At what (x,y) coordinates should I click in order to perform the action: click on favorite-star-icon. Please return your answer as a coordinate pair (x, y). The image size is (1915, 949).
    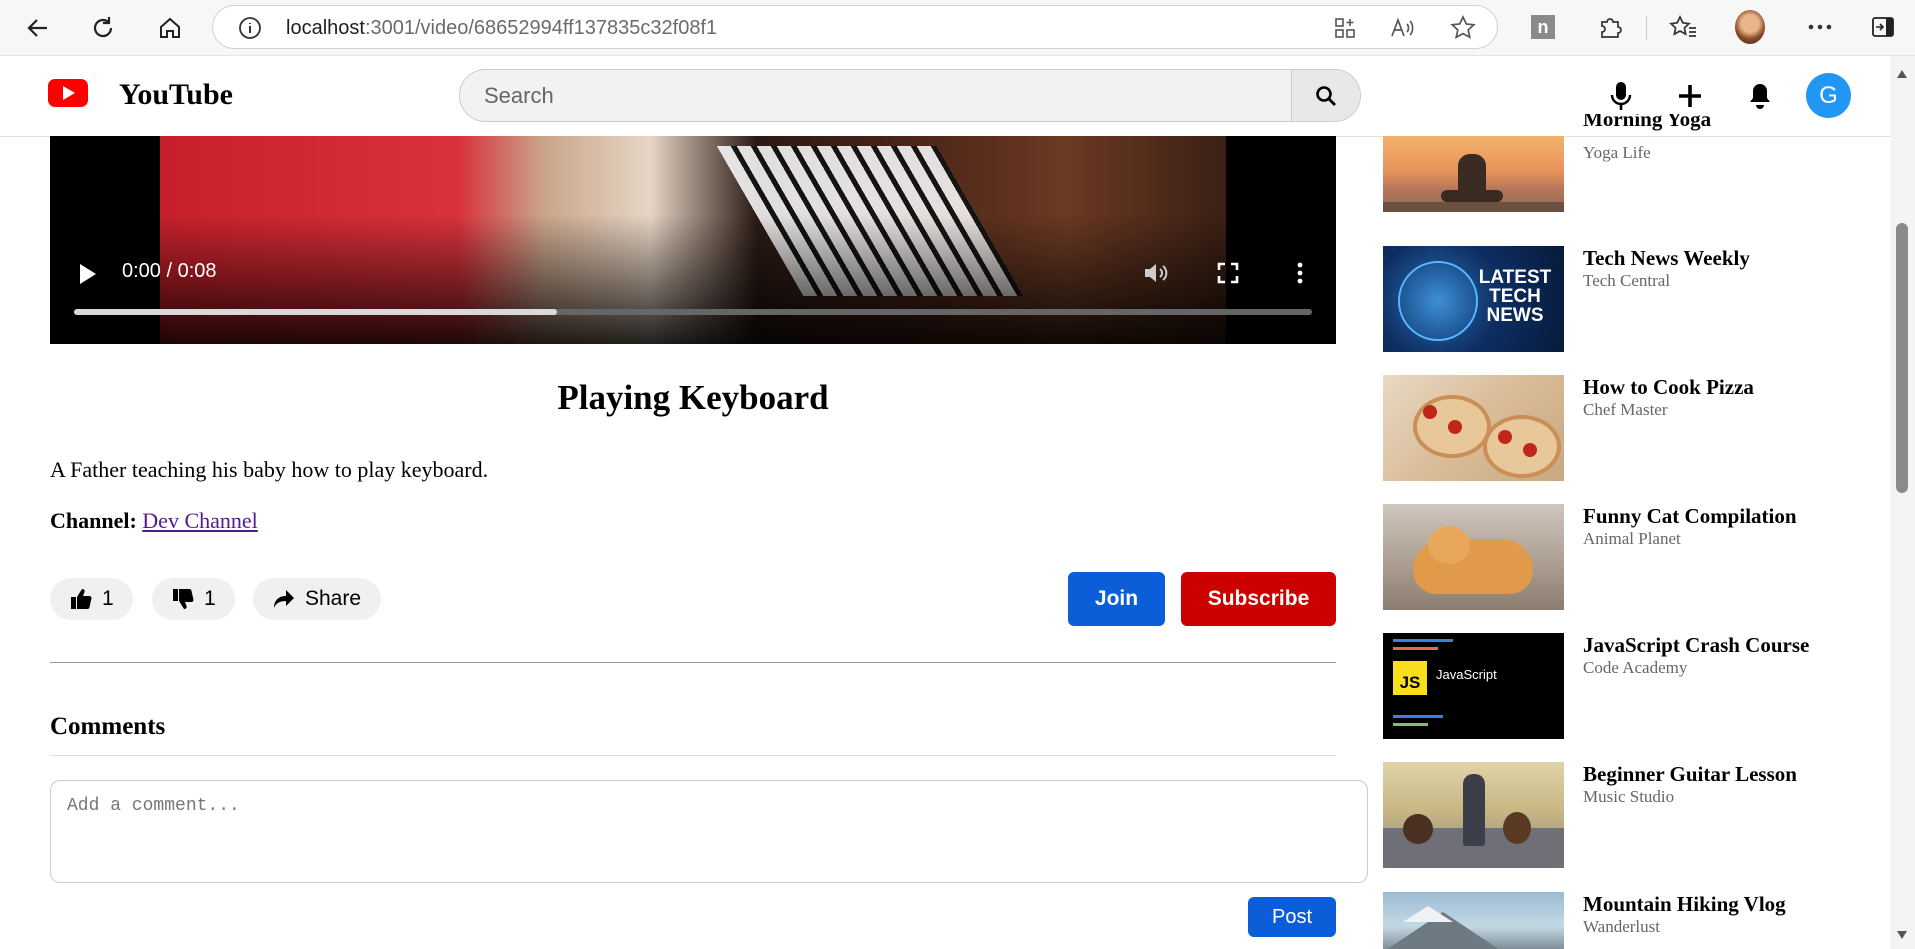
    Looking at the image, I should click on (1463, 30).